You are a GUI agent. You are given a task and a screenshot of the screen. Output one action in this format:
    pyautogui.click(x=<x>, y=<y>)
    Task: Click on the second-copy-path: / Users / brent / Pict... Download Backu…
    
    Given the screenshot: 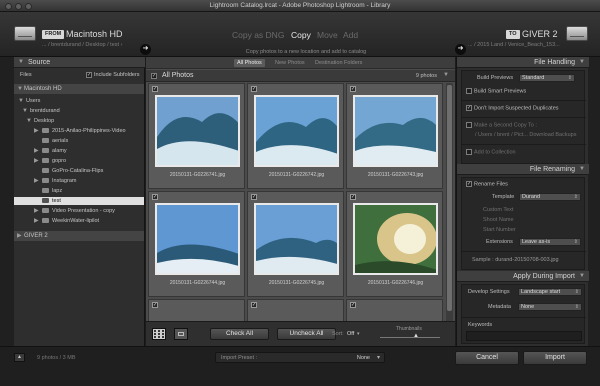 What is the action you would take?
    pyautogui.click(x=526, y=135)
    